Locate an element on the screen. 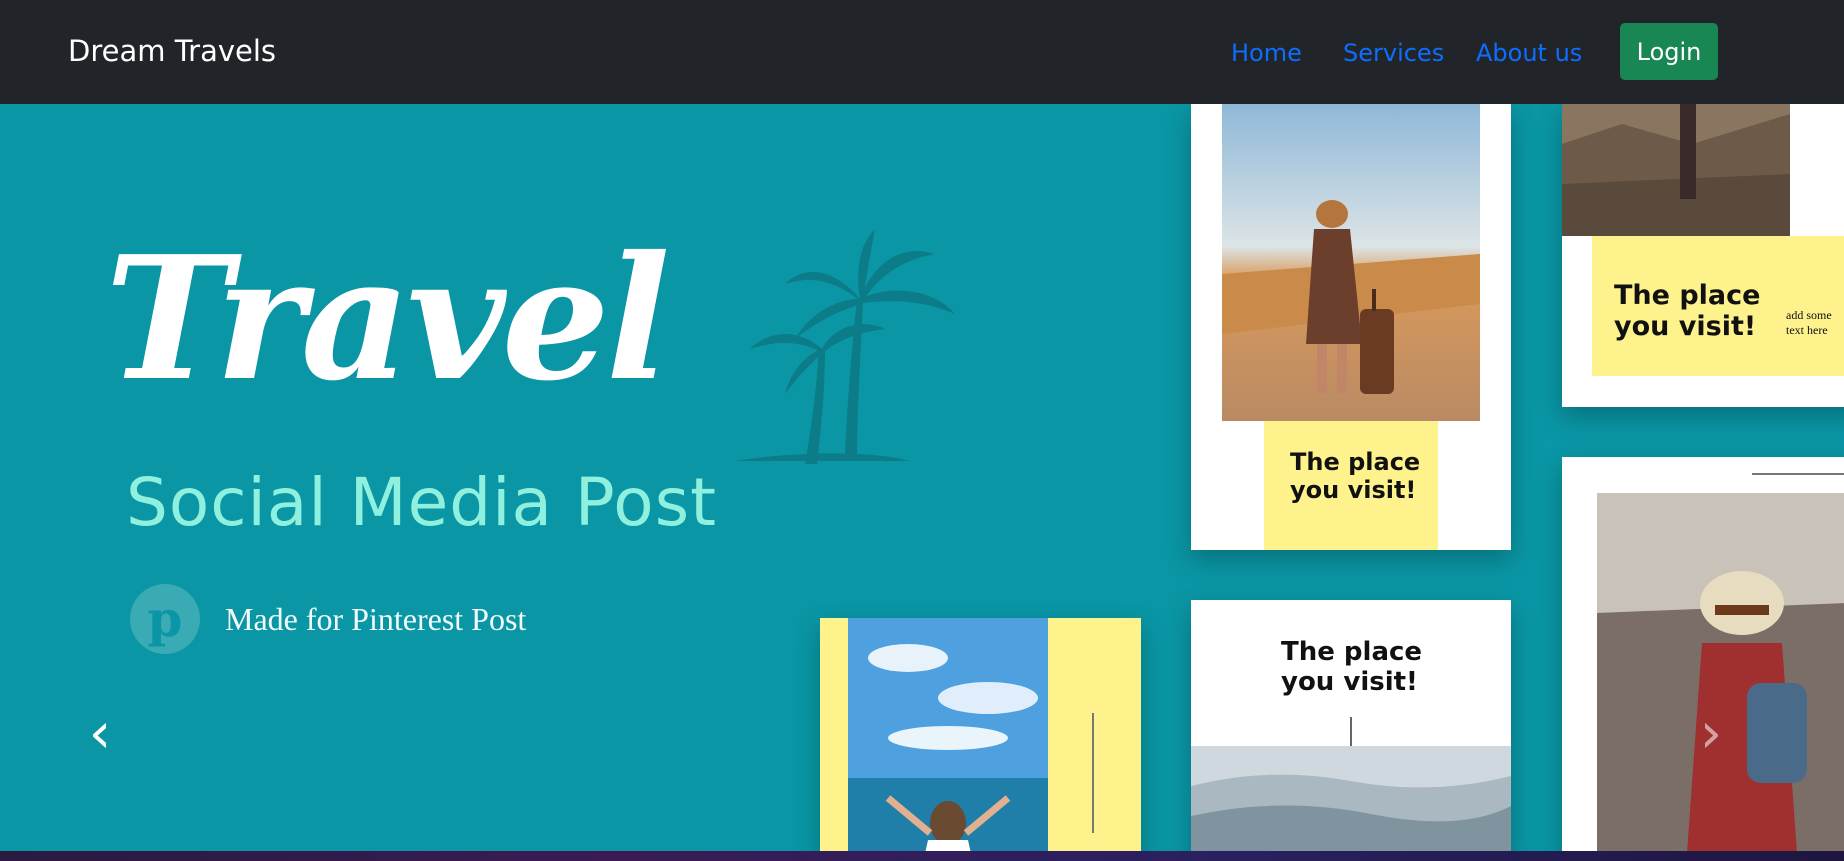 This screenshot has height=861, width=1844. photo-woman-suitcase is located at coordinates (1351, 262).